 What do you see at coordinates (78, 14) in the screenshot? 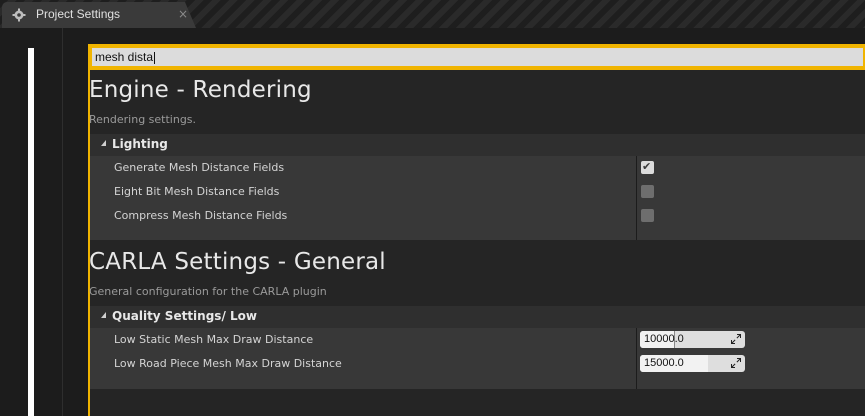
I see `tab-title: Project Settings` at bounding box center [78, 14].